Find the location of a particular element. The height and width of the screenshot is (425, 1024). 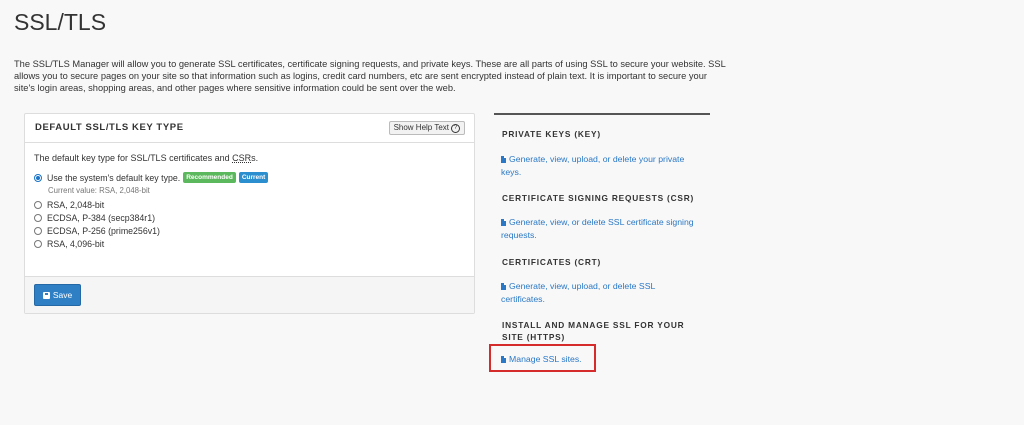

recommended-badge: Recommended is located at coordinates (209, 177).